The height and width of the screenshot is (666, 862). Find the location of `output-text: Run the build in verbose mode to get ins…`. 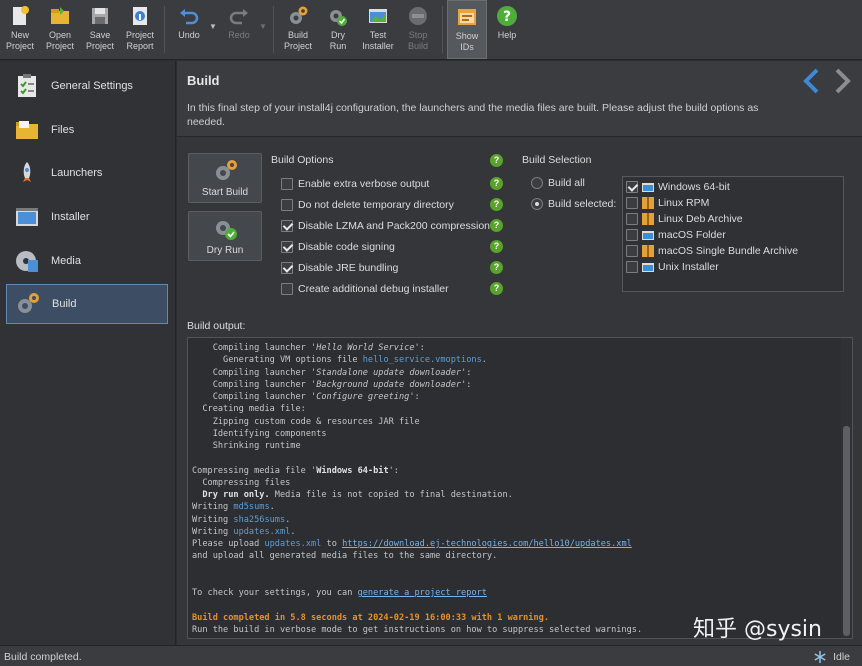

output-text: Run the build in verbose mode to get ins… is located at coordinates (417, 629).